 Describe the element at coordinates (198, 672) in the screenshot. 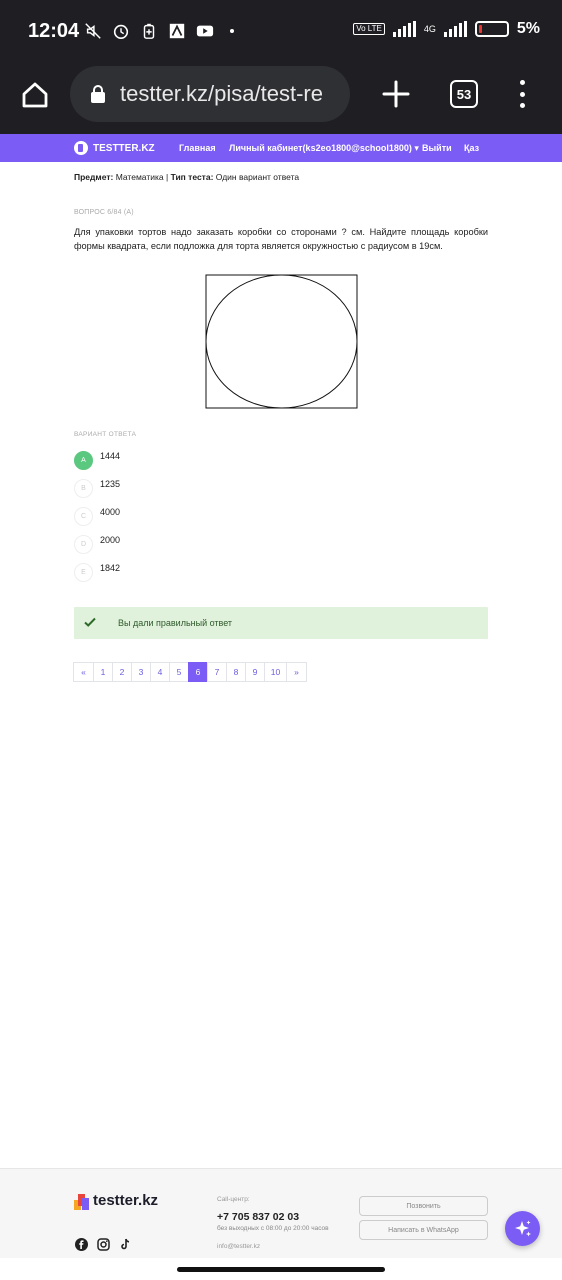

I see `page-link-current: 6` at that location.